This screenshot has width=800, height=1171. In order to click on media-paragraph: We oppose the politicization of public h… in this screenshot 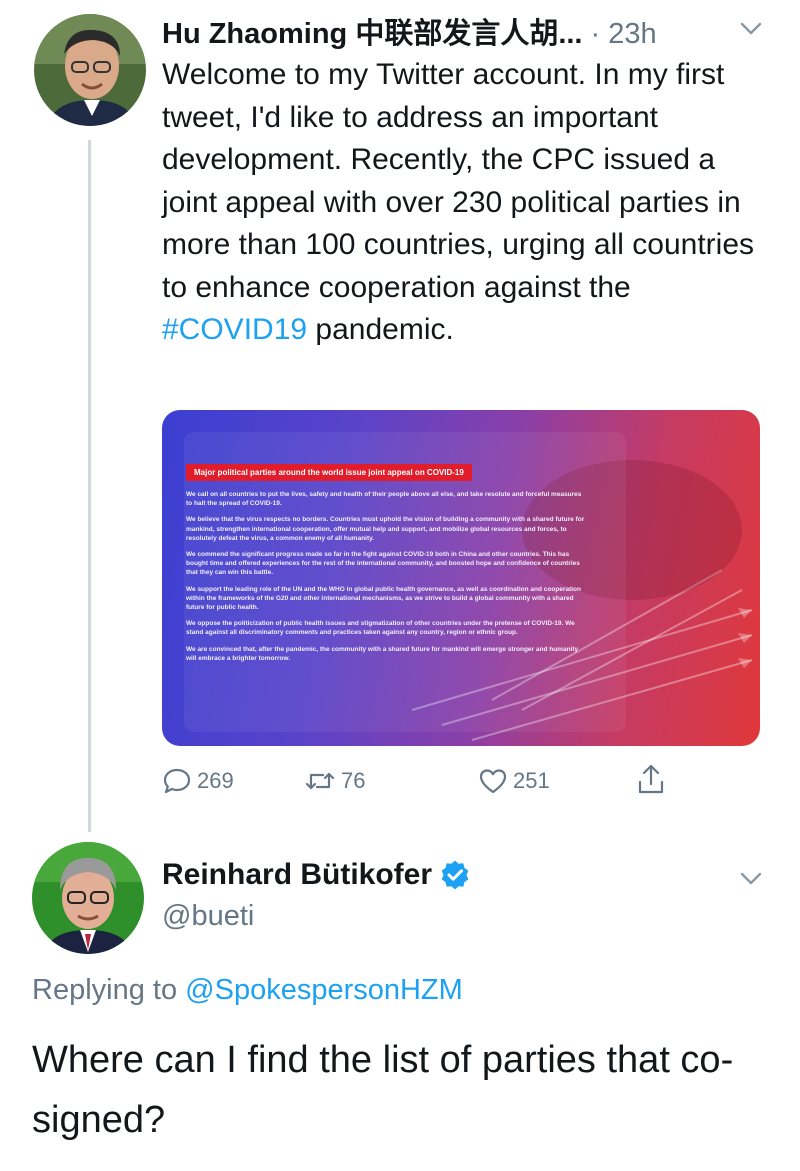, I will do `click(380, 628)`.